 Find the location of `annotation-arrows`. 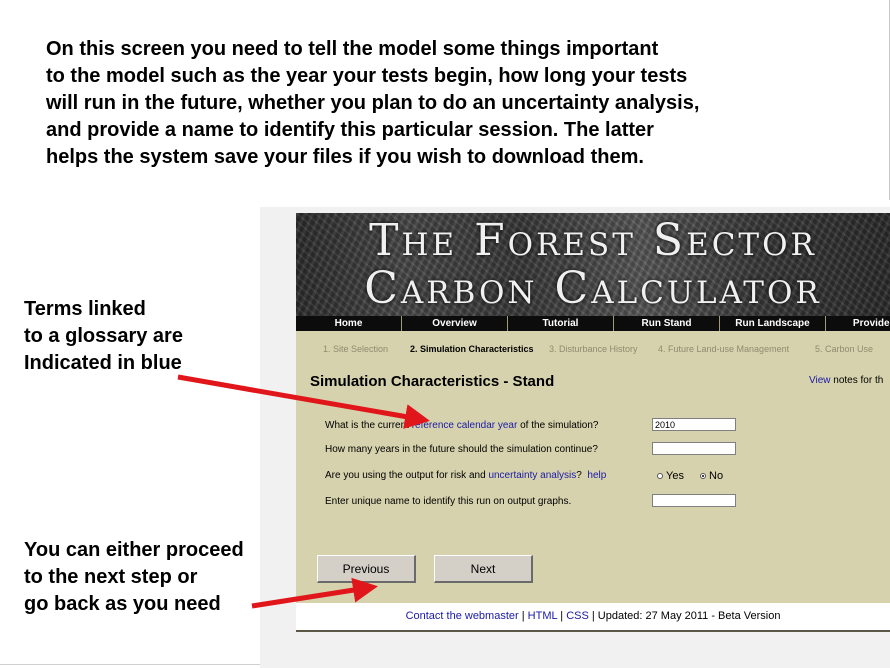

annotation-arrows is located at coordinates (303, 491).